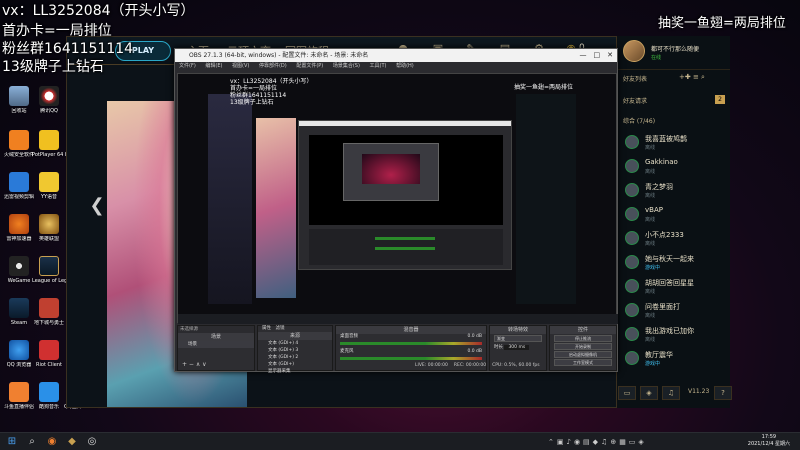  I want to click on preview-friend-panel, so click(546, 199).